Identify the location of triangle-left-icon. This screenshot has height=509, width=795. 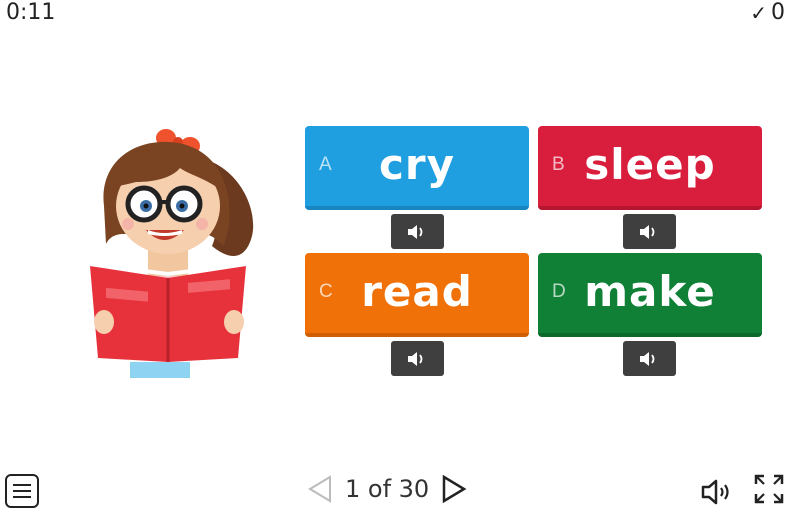
(319, 489).